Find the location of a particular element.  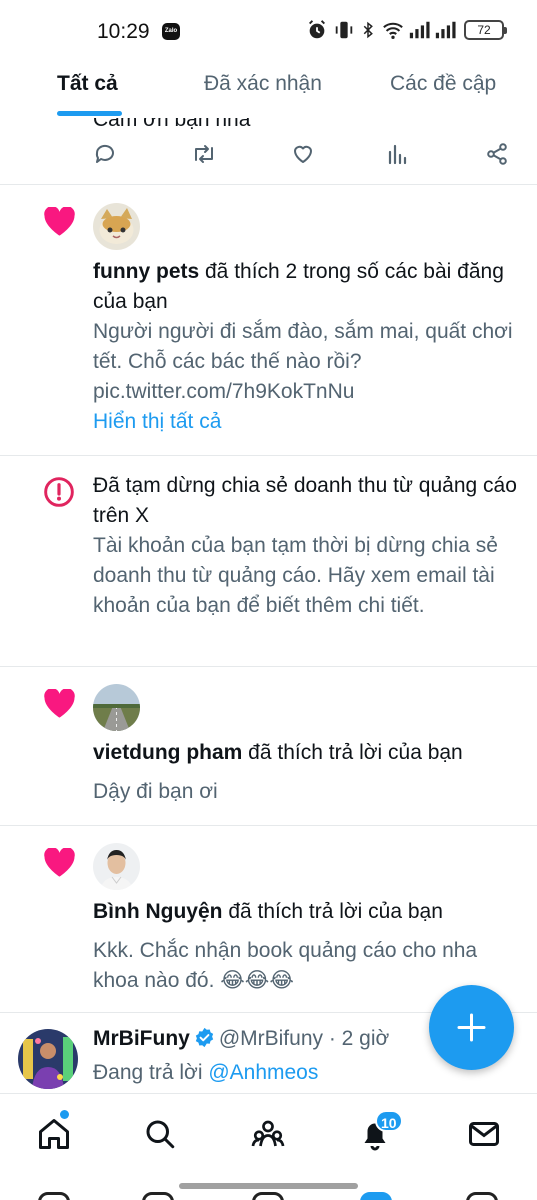

gesture-bar is located at coordinates (268, 1186).